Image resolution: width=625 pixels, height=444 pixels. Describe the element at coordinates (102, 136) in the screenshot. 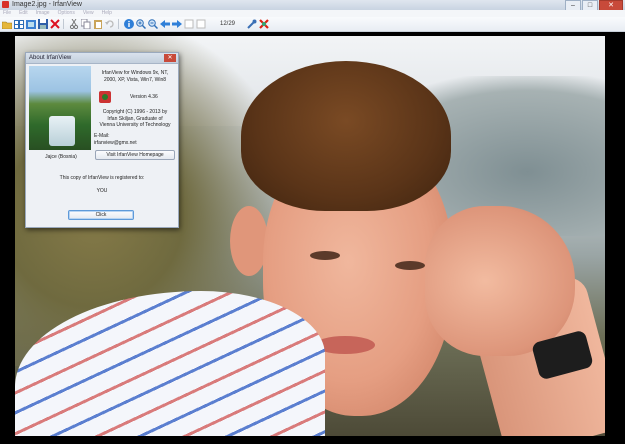

I see `email-label: E-Mail:` at that location.